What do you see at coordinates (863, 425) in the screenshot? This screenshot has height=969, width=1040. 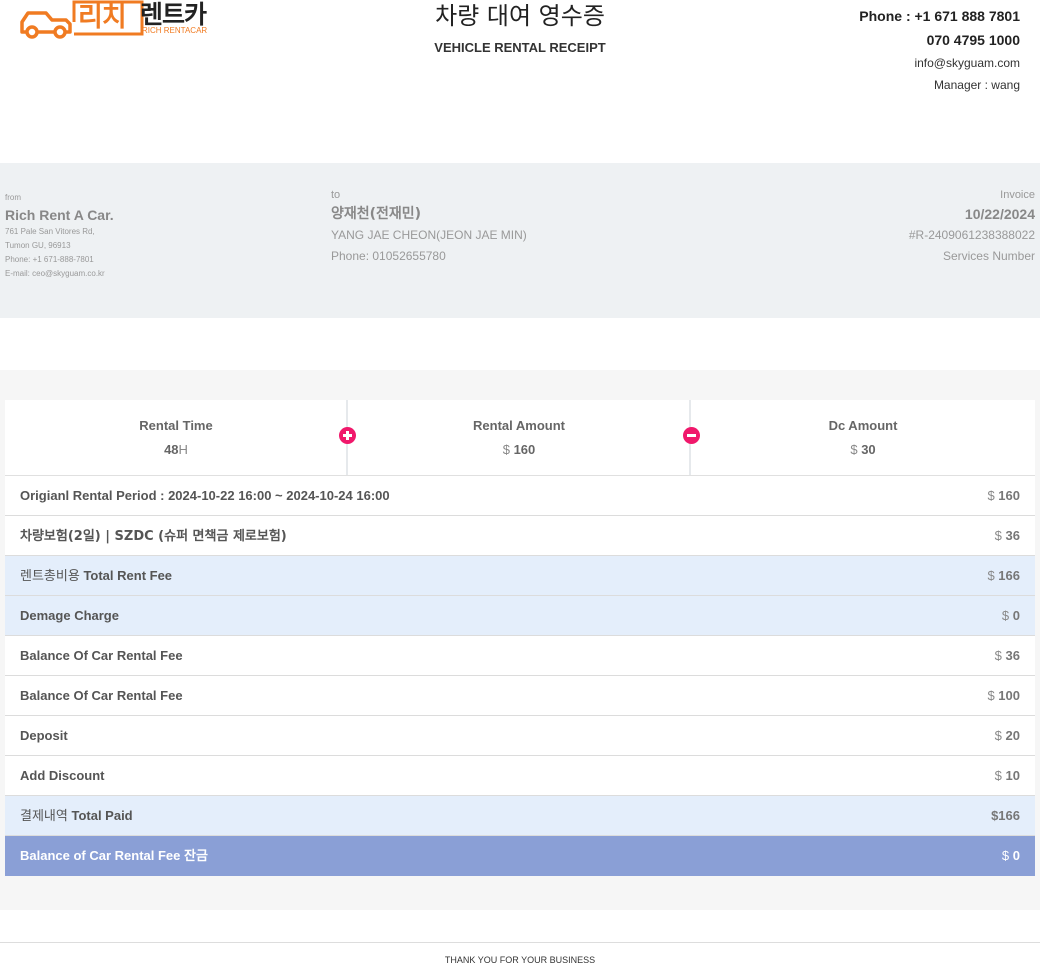 I see `stat-dc-amount-title: Dc Amount` at bounding box center [863, 425].